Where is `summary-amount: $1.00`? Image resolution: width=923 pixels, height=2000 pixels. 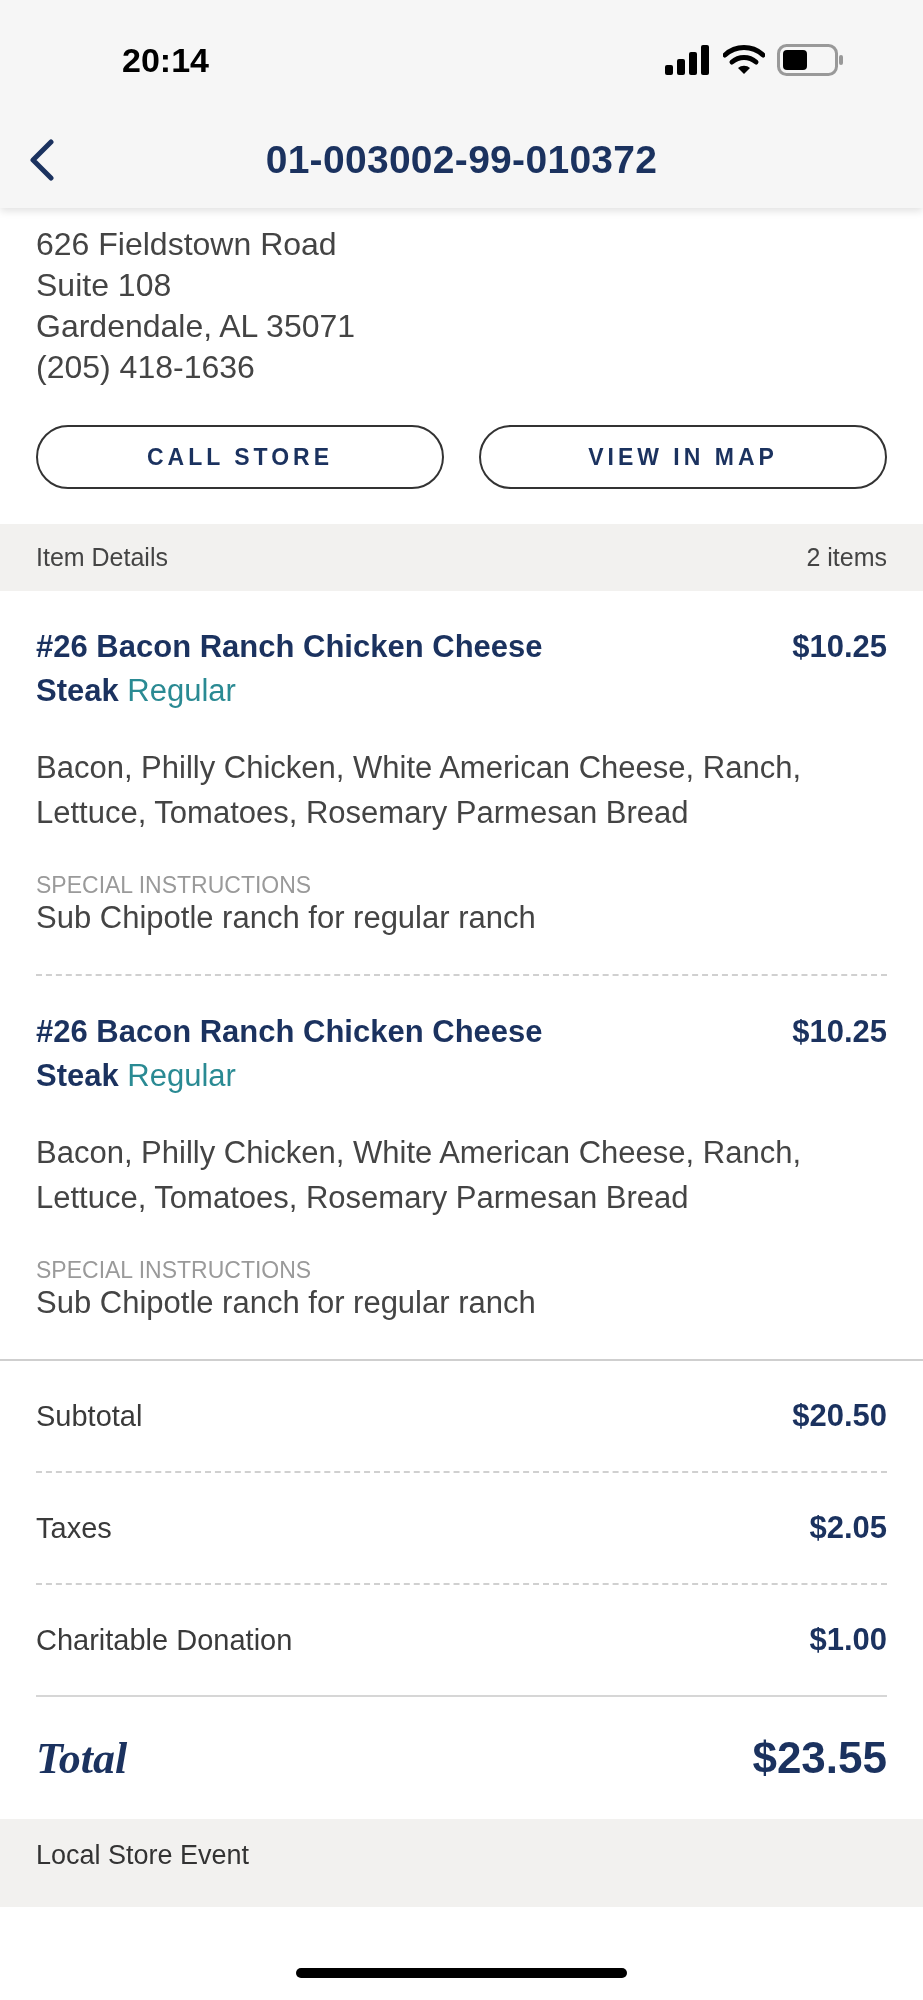
summary-amount: $1.00 is located at coordinates (848, 1640).